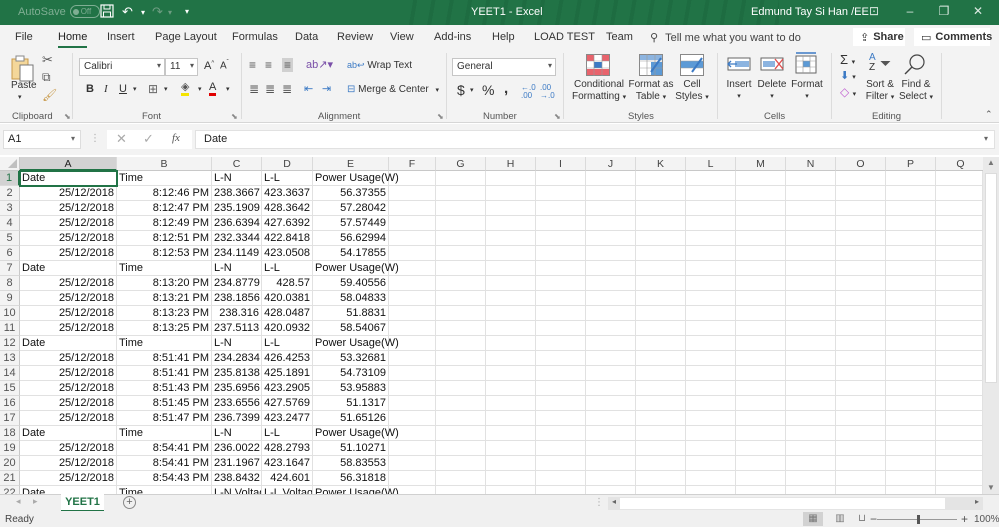  I want to click on cell-h9, so click(511, 298).